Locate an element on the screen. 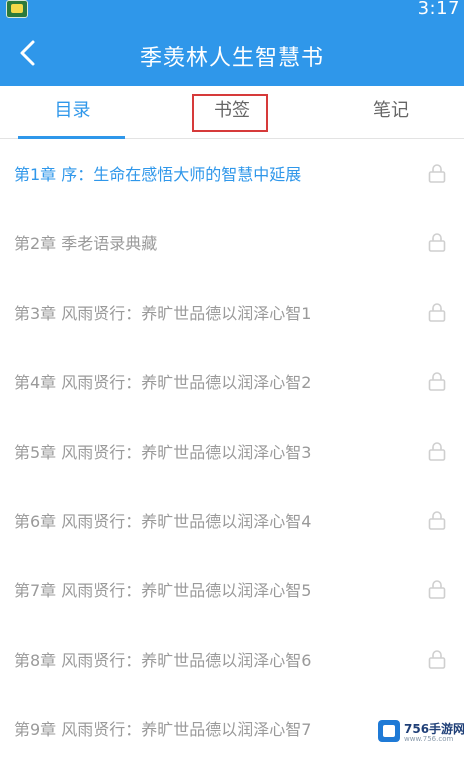 The image size is (464, 762). status-time: 3:17 is located at coordinates (438, 9).